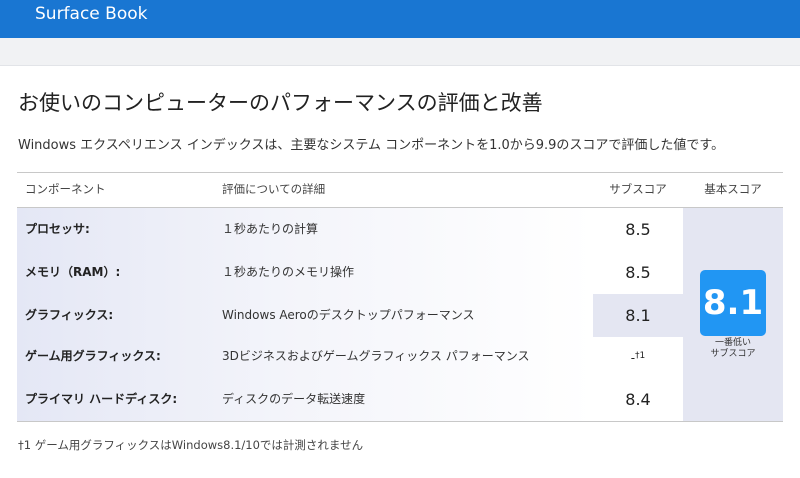 The height and width of the screenshot is (478, 800). Describe the element at coordinates (294, 399) in the screenshot. I see `row-detail: ディスクのデータ転送速度` at that location.